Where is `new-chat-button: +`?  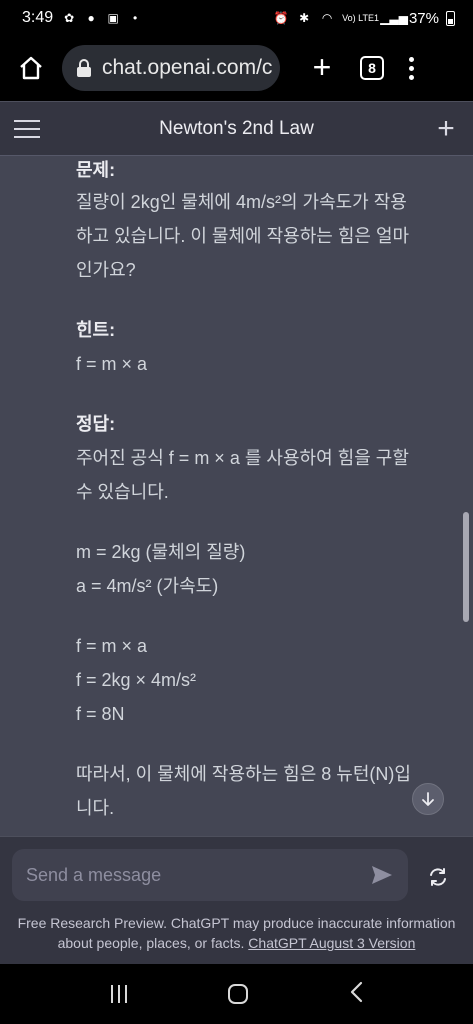
new-chat-button: + is located at coordinates (446, 128).